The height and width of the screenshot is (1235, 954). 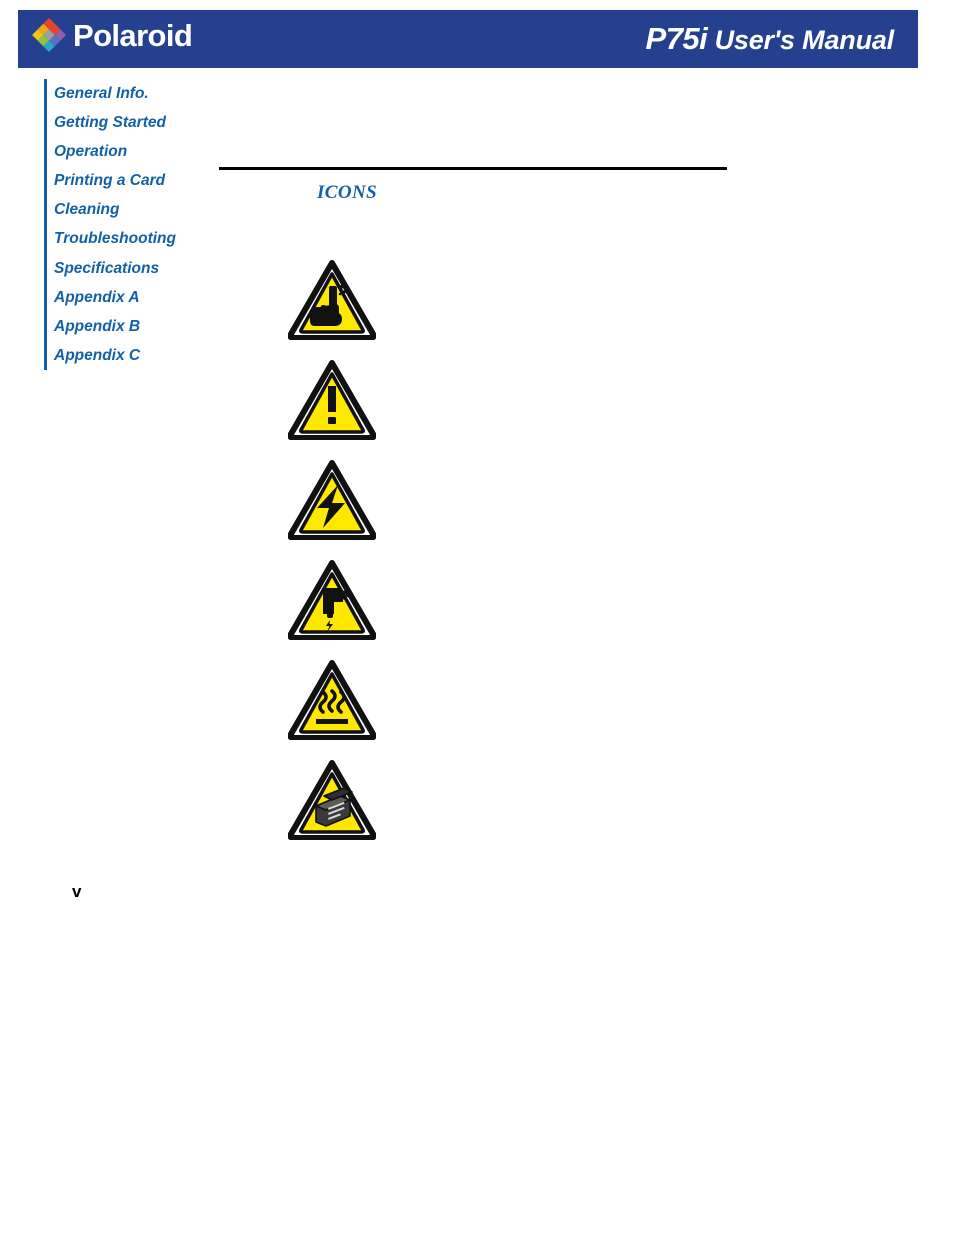 I want to click on polaroid-diamond-icon, so click(x=49, y=35).